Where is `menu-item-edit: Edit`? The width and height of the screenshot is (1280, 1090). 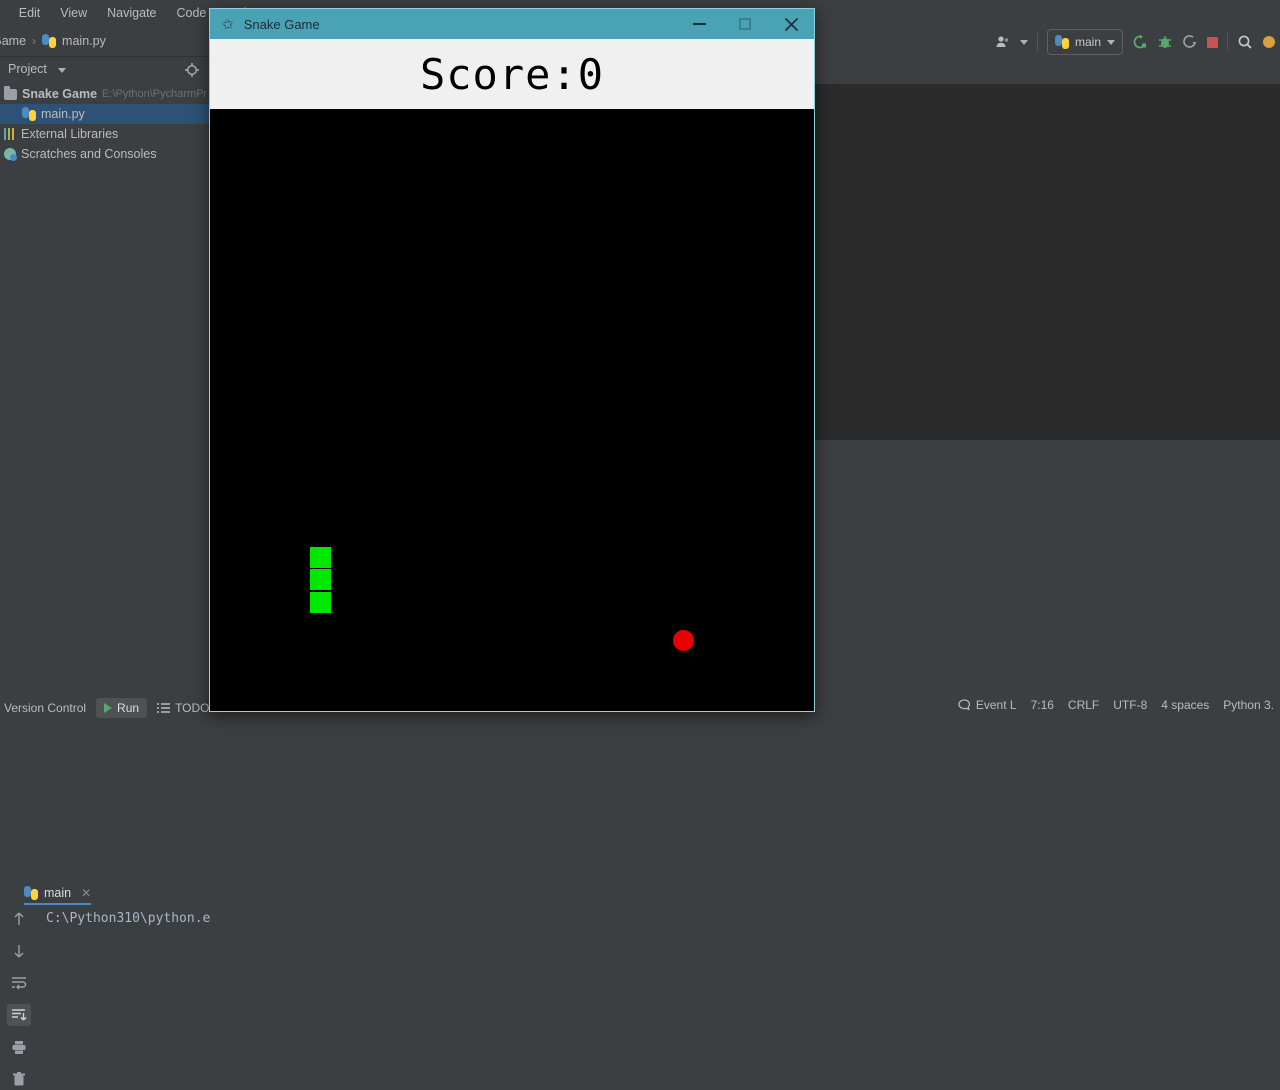 menu-item-edit: Edit is located at coordinates (30, 13).